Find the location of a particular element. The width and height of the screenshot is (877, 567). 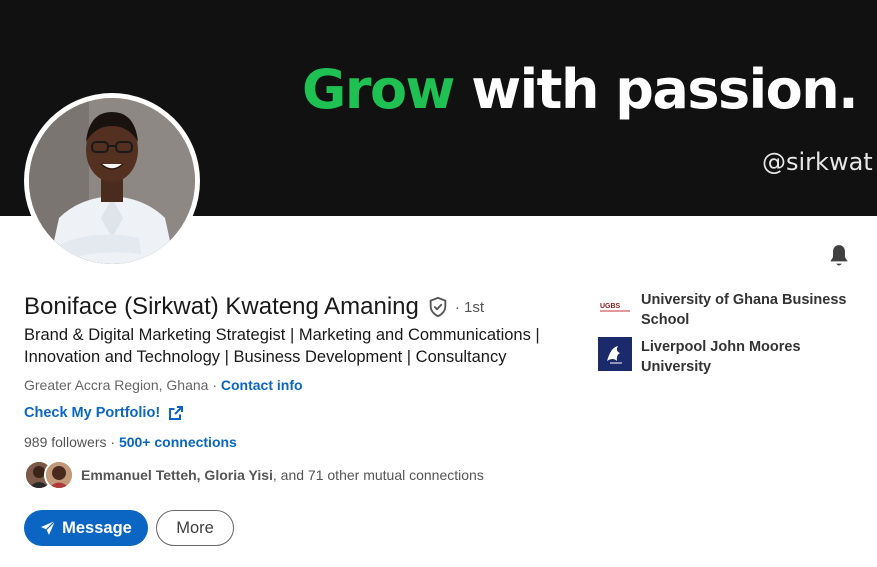

connections-link: 500+ connections is located at coordinates (178, 442).